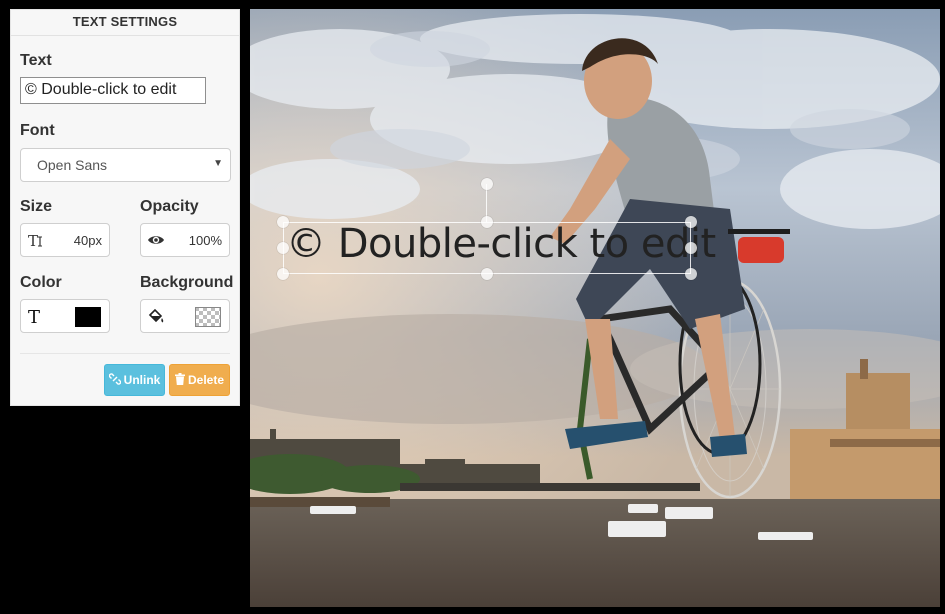 This screenshot has height=614, width=945. What do you see at coordinates (36, 60) in the screenshot?
I see `text-label: Text` at bounding box center [36, 60].